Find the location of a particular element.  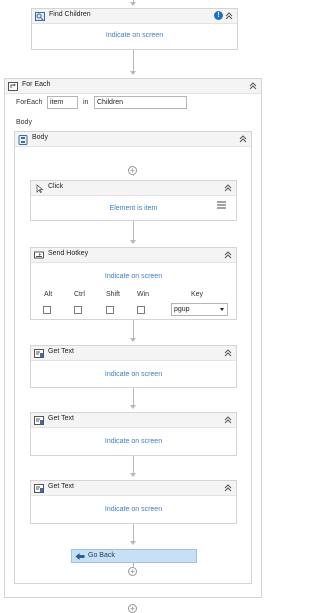

activity-find-children: Find Children ! Indicate on screen is located at coordinates (134, 29).